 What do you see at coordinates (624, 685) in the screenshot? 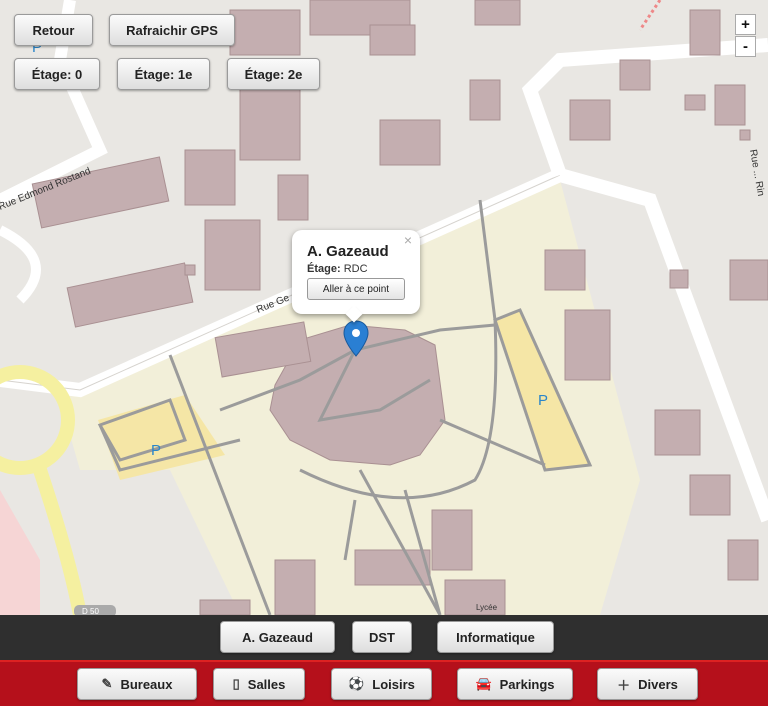
I see `plus-icon: ＋` at bounding box center [624, 685].